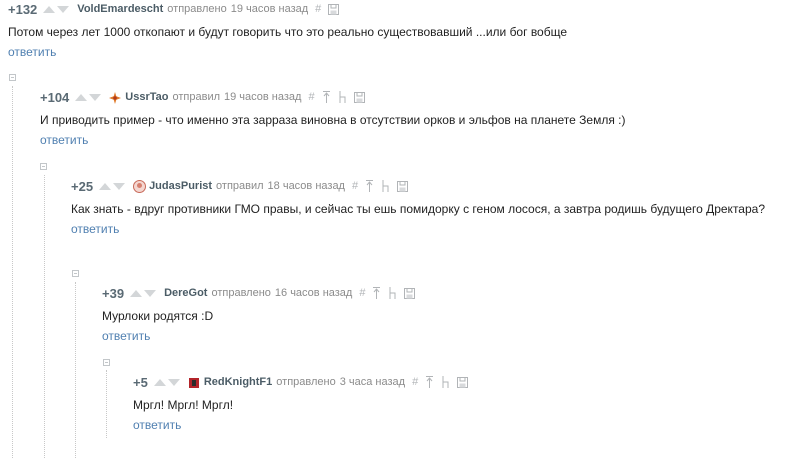 Image resolution: width=786 pixels, height=458 pixels. Describe the element at coordinates (146, 97) in the screenshot. I see `author-link: UssrTao` at that location.